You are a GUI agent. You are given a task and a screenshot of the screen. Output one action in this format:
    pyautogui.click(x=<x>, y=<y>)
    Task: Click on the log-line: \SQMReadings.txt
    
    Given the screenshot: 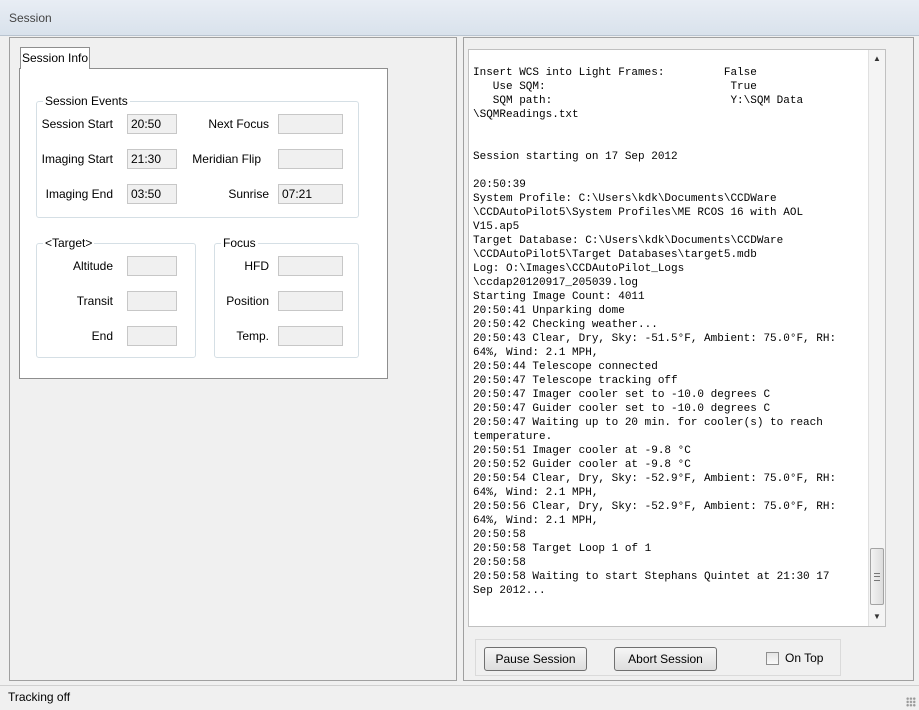 What is the action you would take?
    pyautogui.click(x=526, y=115)
    